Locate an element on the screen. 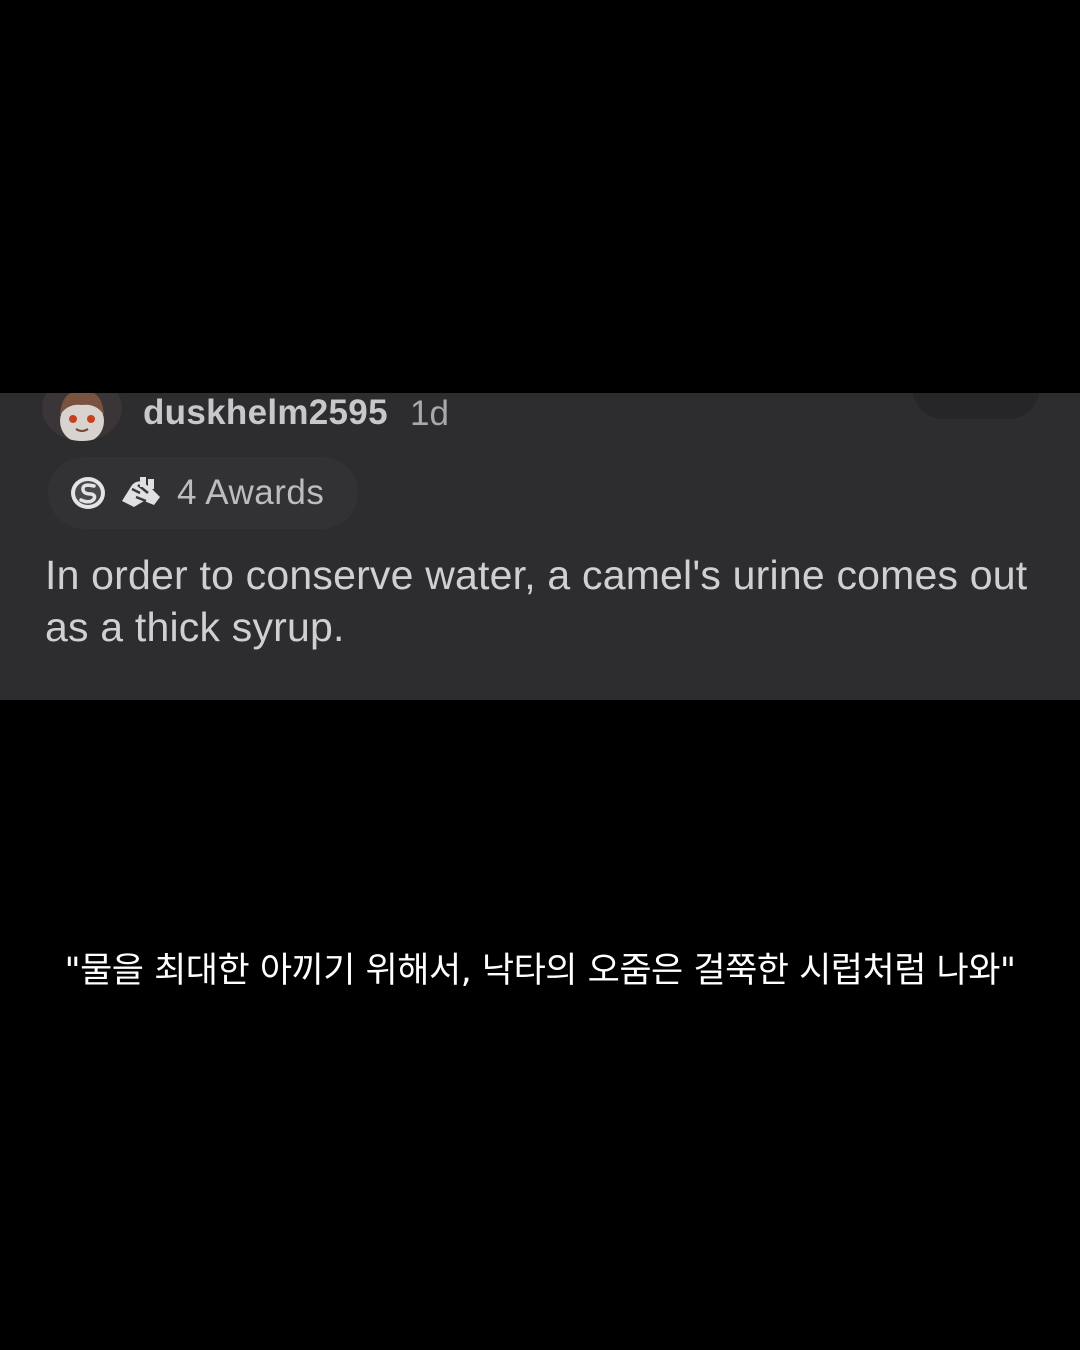  avatar is located at coordinates (82, 417).